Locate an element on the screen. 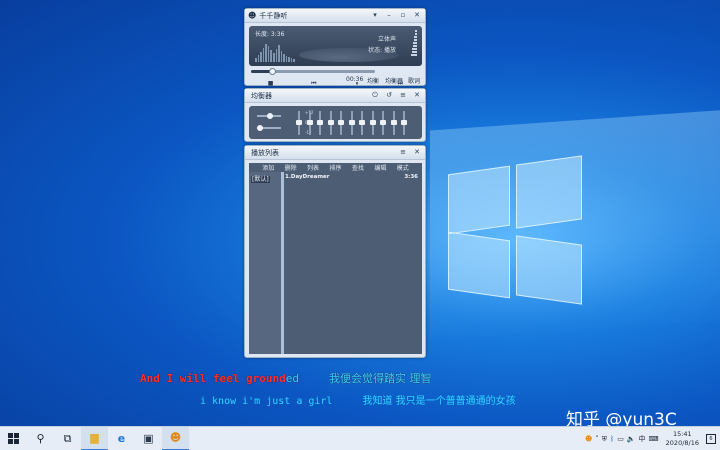 Image resolution: width=720 pixels, height=450 pixels. balance-slider is located at coordinates (269, 116).